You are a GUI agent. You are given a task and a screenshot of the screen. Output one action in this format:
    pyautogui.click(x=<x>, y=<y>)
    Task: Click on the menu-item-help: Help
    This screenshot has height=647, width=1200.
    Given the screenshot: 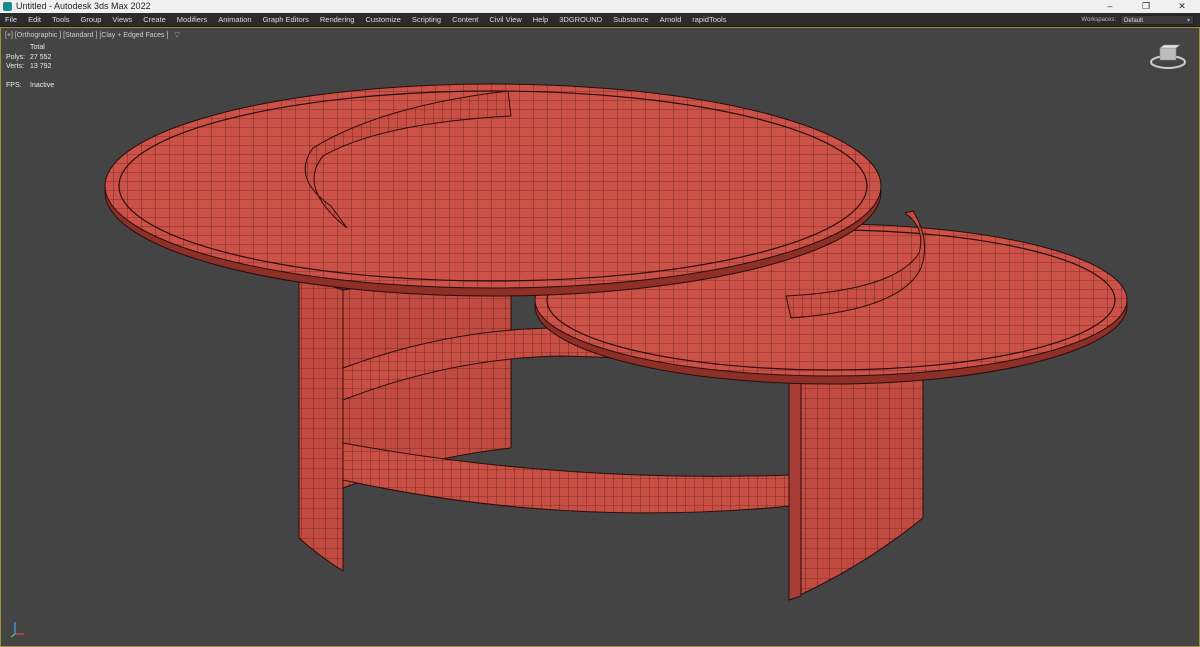 What is the action you would take?
    pyautogui.click(x=541, y=19)
    